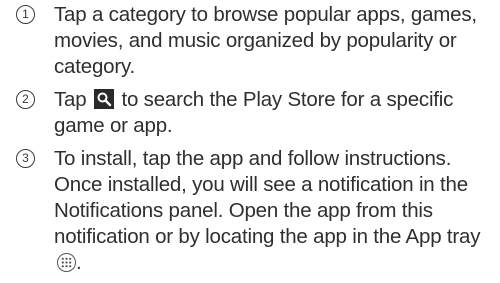 This screenshot has height=283, width=500. What do you see at coordinates (103, 99) in the screenshot?
I see `search-icon` at bounding box center [103, 99].